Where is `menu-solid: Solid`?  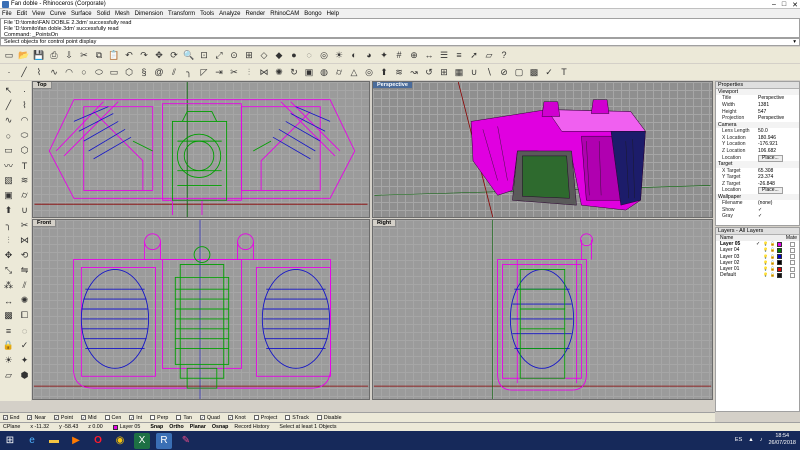
menu-solid: Solid is located at coordinates (103, 14).